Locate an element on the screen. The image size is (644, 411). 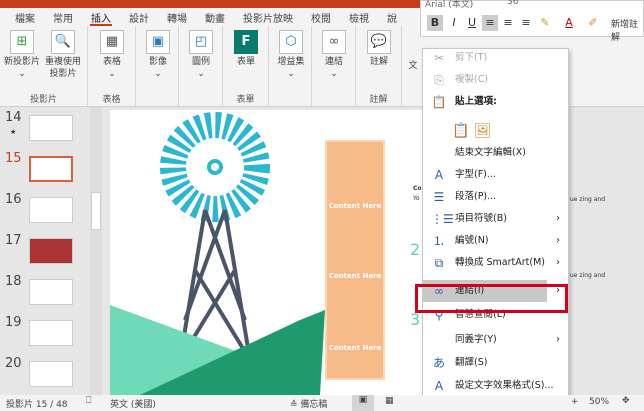
link-icon: ∞ is located at coordinates (334, 42).